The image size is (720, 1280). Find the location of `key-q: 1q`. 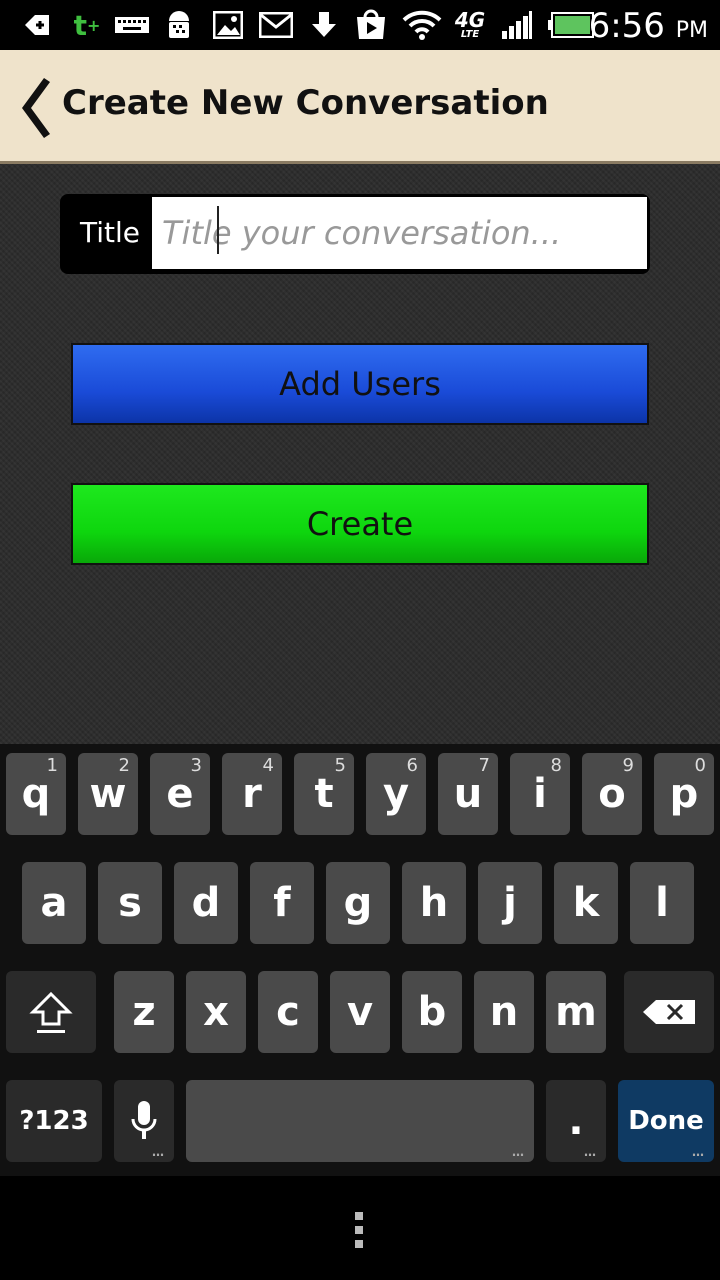

key-q: 1q is located at coordinates (36, 794).